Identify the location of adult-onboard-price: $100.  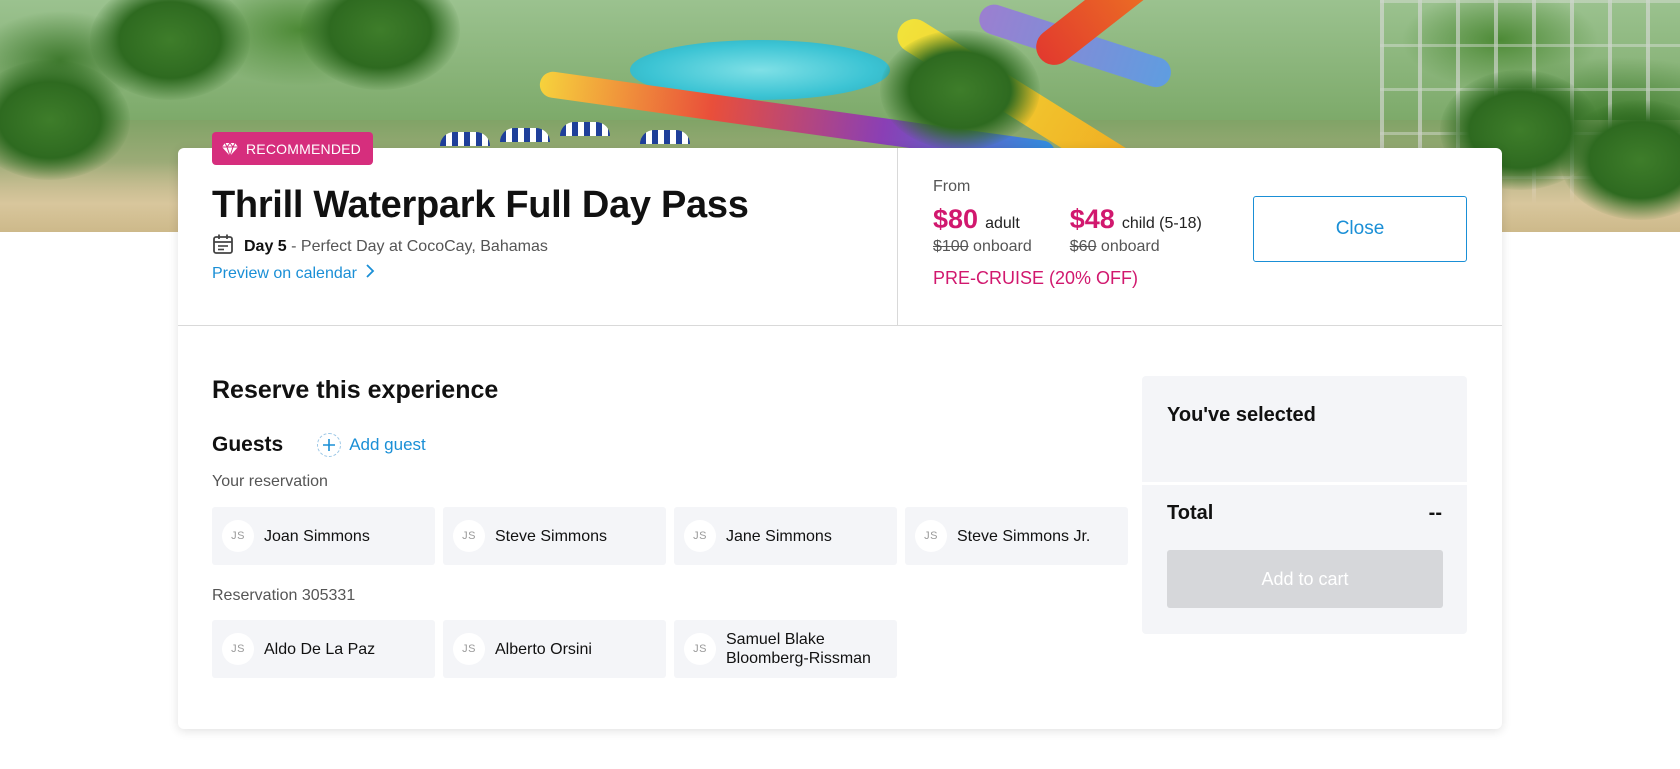
(951, 246).